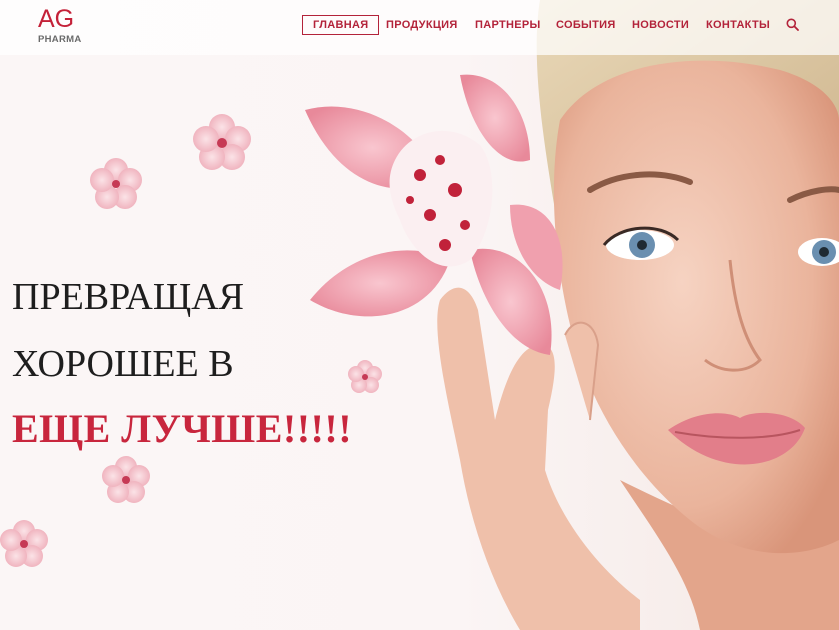 This screenshot has height=630, width=839. I want to click on logo: AG PHARMA, so click(66, 28).